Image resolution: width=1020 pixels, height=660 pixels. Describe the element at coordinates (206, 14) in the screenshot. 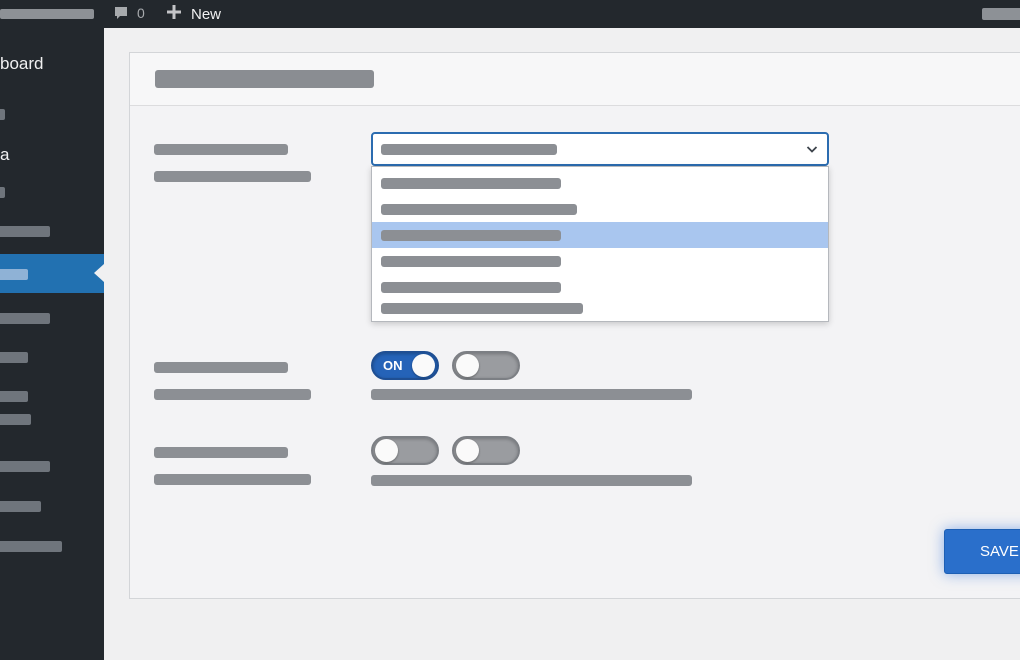

I see `new-label: New` at that location.